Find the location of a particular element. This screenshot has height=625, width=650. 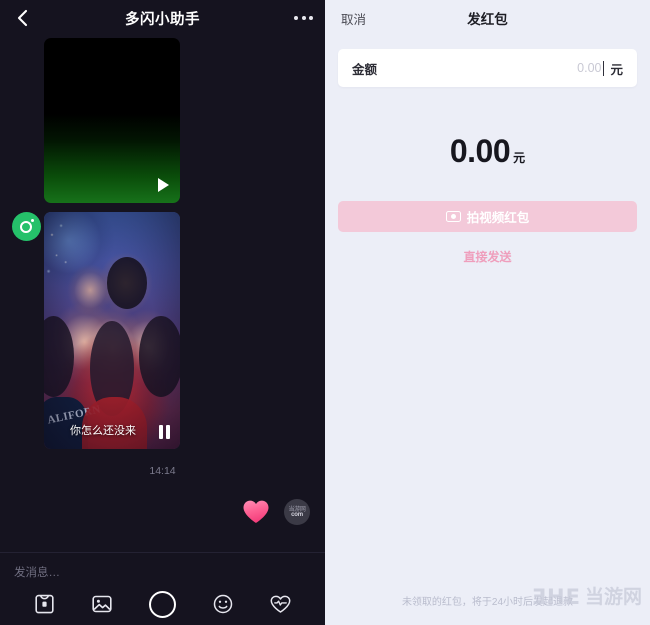

amount-input-group: 0.00 元 is located at coordinates (600, 68).